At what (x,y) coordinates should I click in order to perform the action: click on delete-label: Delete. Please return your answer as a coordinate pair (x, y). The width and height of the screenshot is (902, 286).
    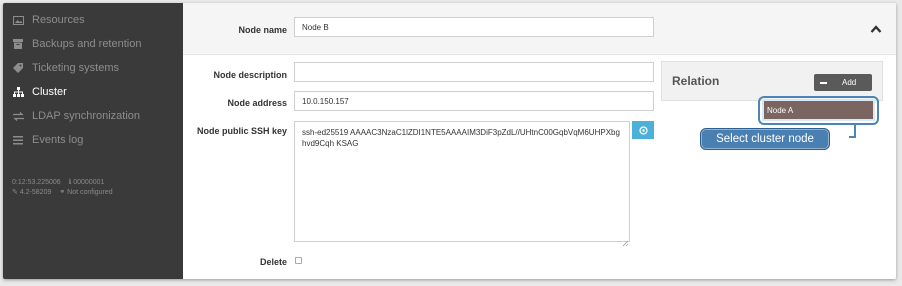
    Looking at the image, I should click on (273, 262).